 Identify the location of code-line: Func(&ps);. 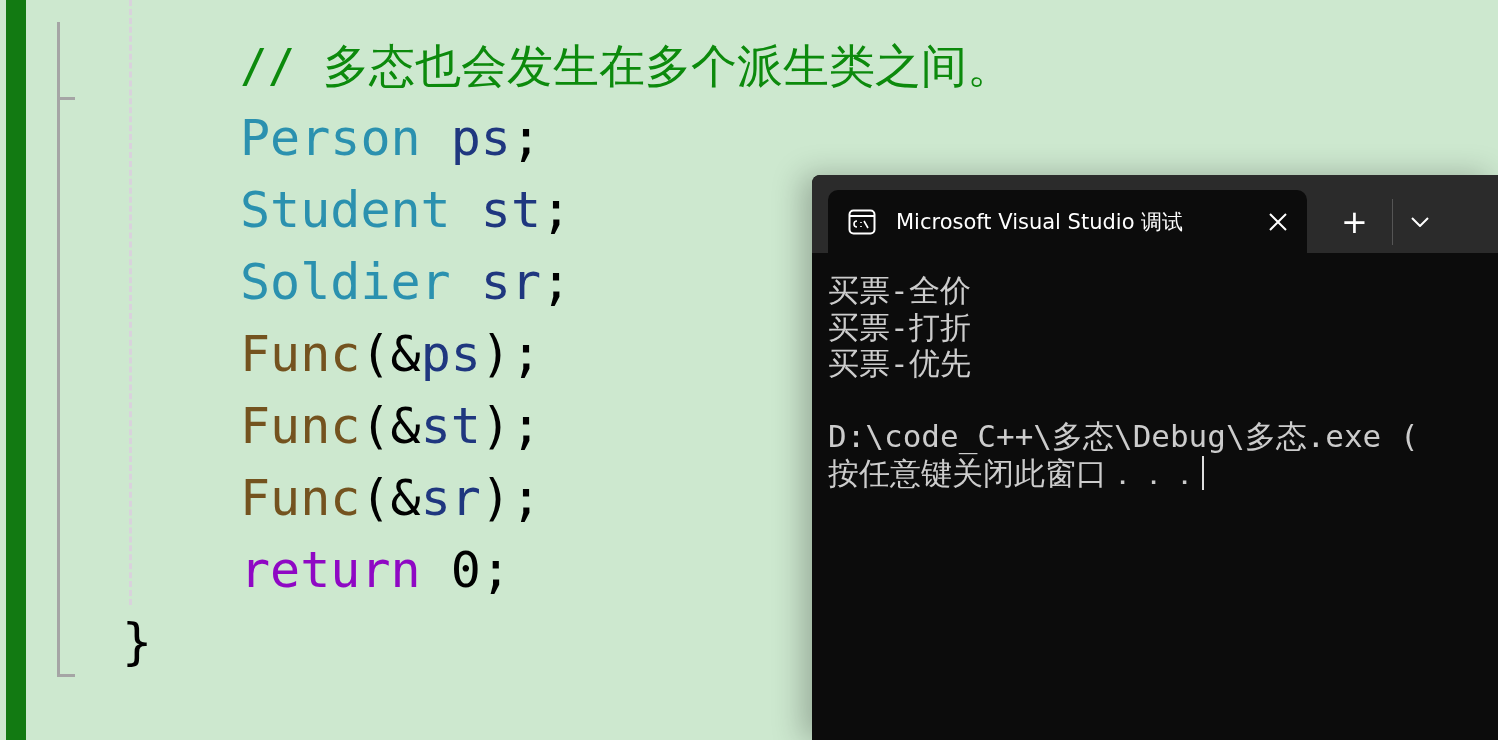
(391, 354).